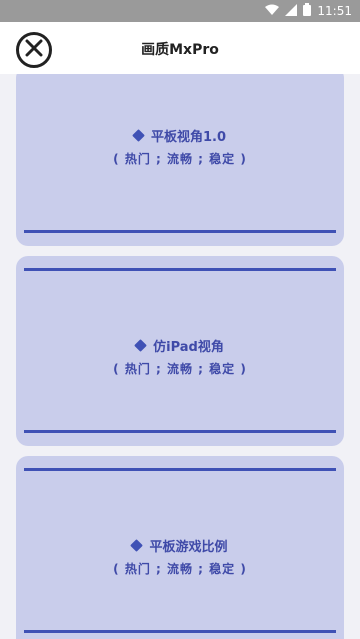 Image resolution: width=360 pixels, height=639 pixels. I want to click on card-title: 平板视角1.0, so click(188, 137).